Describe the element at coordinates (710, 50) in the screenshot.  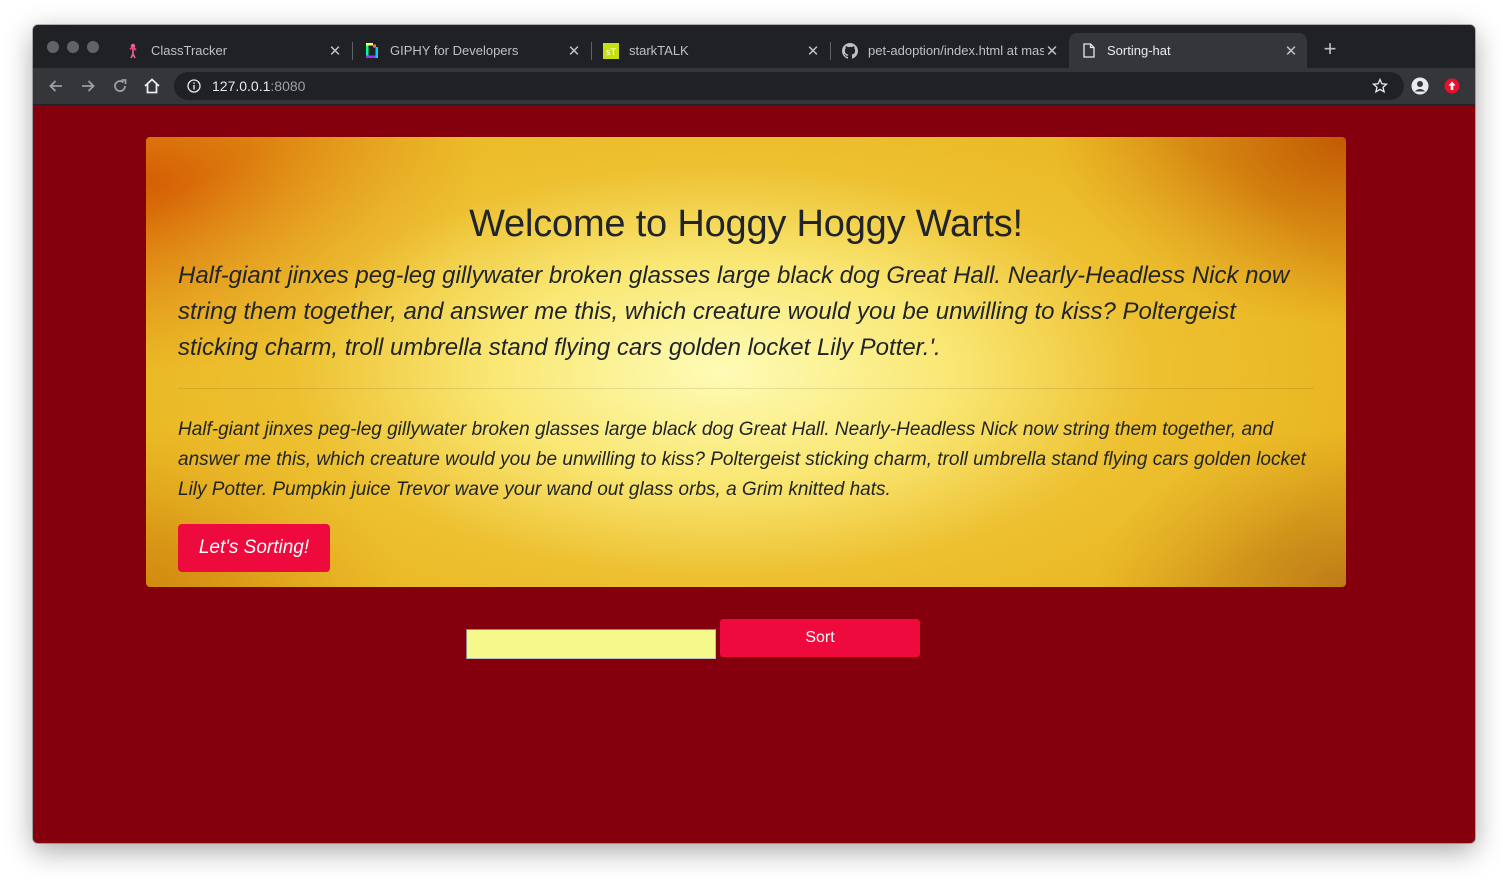
I see `tab-starktalk: sT starkTALK ✕` at that location.